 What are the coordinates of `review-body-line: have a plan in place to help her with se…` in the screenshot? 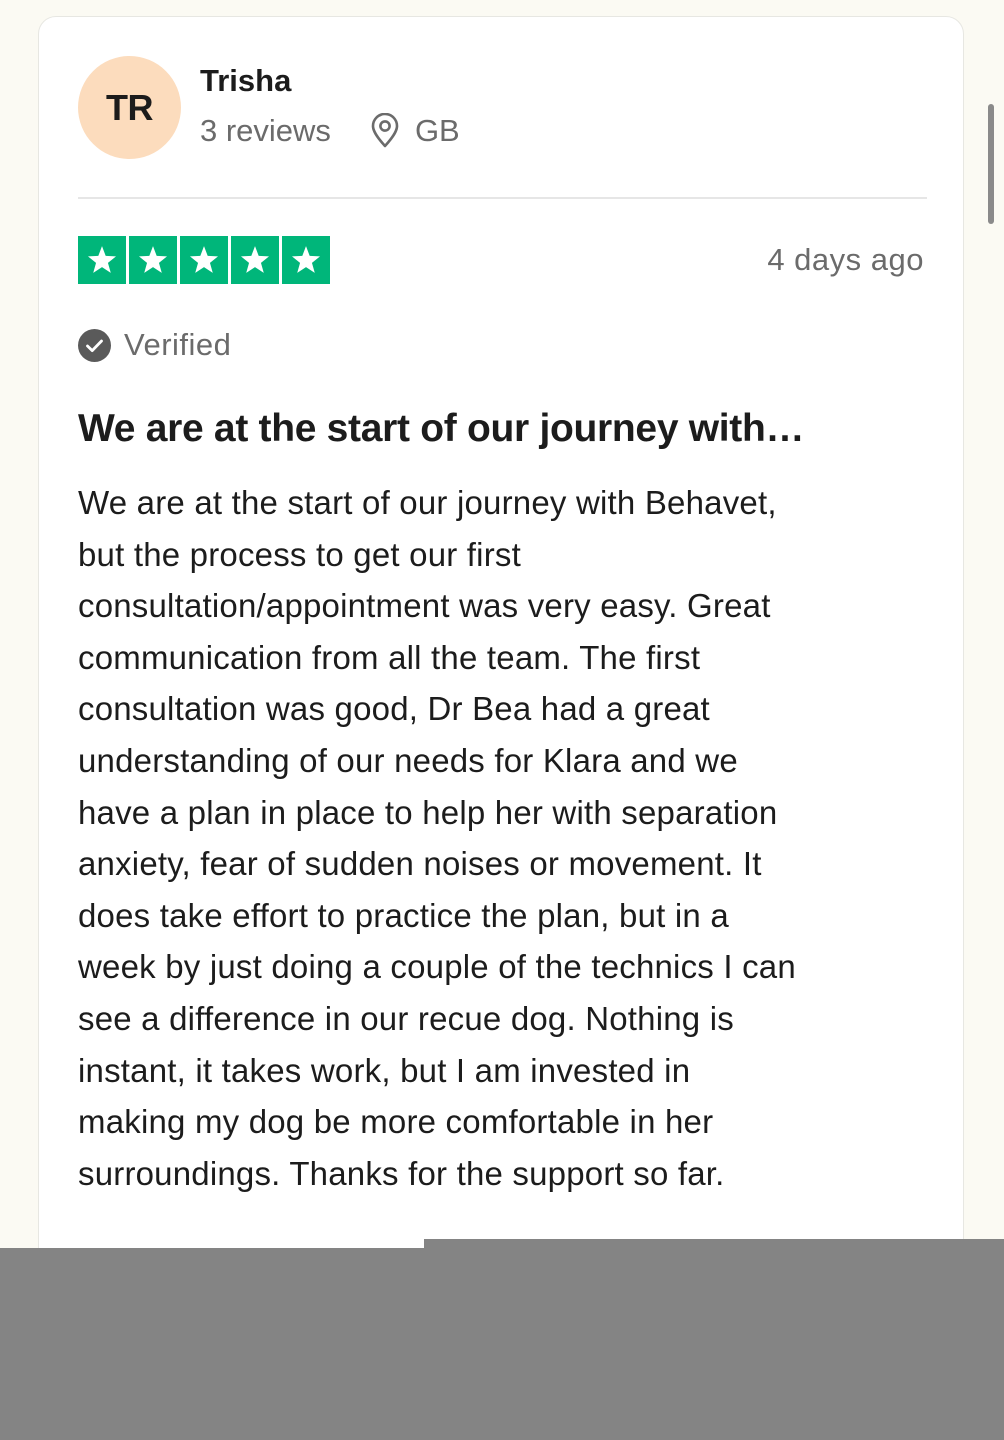 It's located at (428, 812).